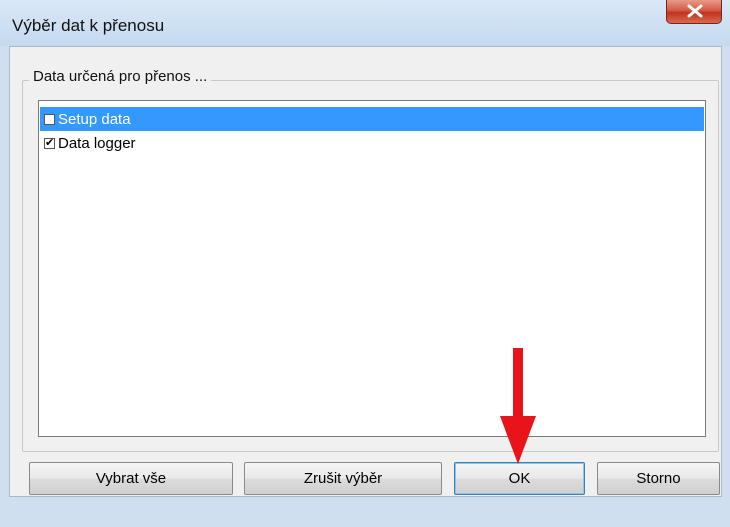 This screenshot has width=730, height=527. Describe the element at coordinates (372, 119) in the screenshot. I see `list-item-setup-data: Setup data` at that location.